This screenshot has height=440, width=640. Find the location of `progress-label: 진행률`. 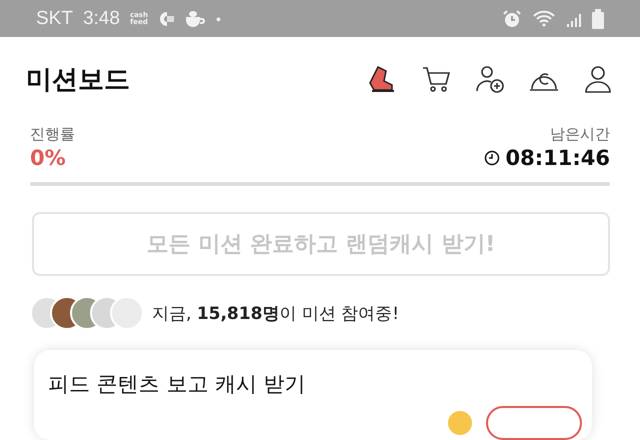

progress-label: 진행률 is located at coordinates (52, 134).